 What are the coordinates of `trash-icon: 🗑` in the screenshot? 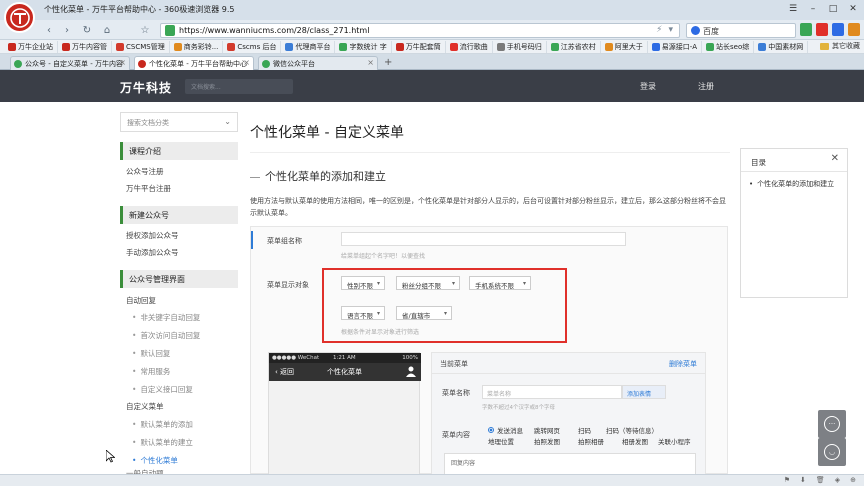 It's located at (820, 480).